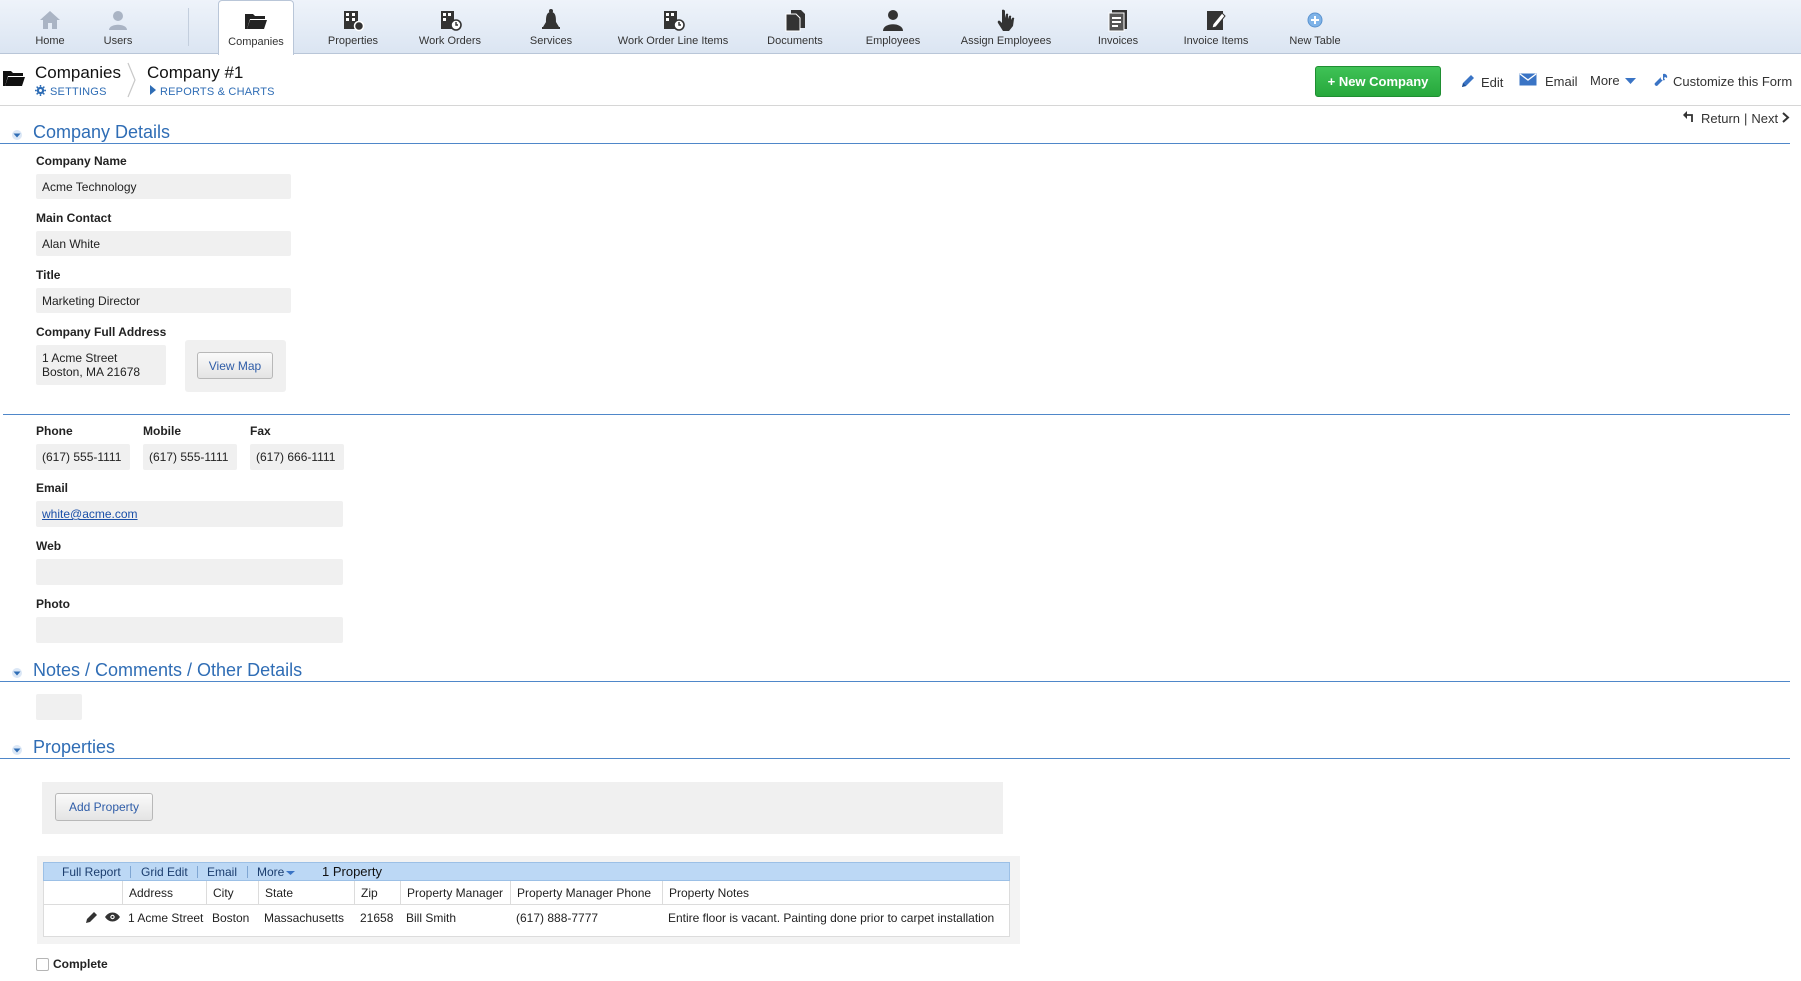 This screenshot has width=1801, height=981. What do you see at coordinates (235, 365) in the screenshot?
I see `view-map-button: View Map` at bounding box center [235, 365].